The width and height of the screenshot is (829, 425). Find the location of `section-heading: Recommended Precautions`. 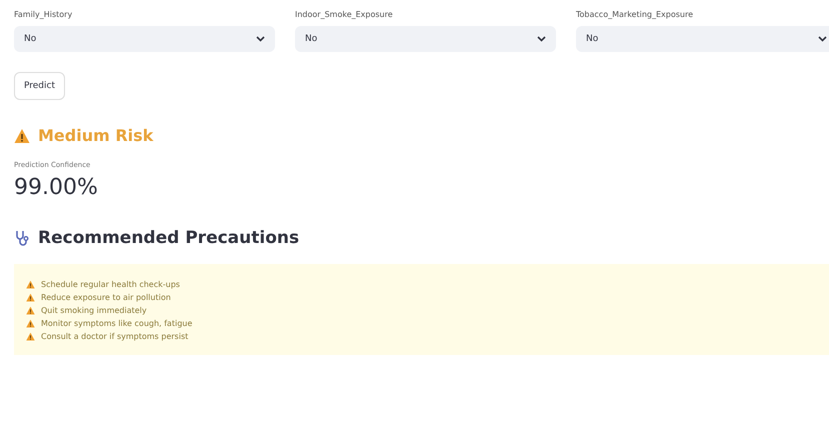

section-heading: Recommended Precautions is located at coordinates (169, 238).